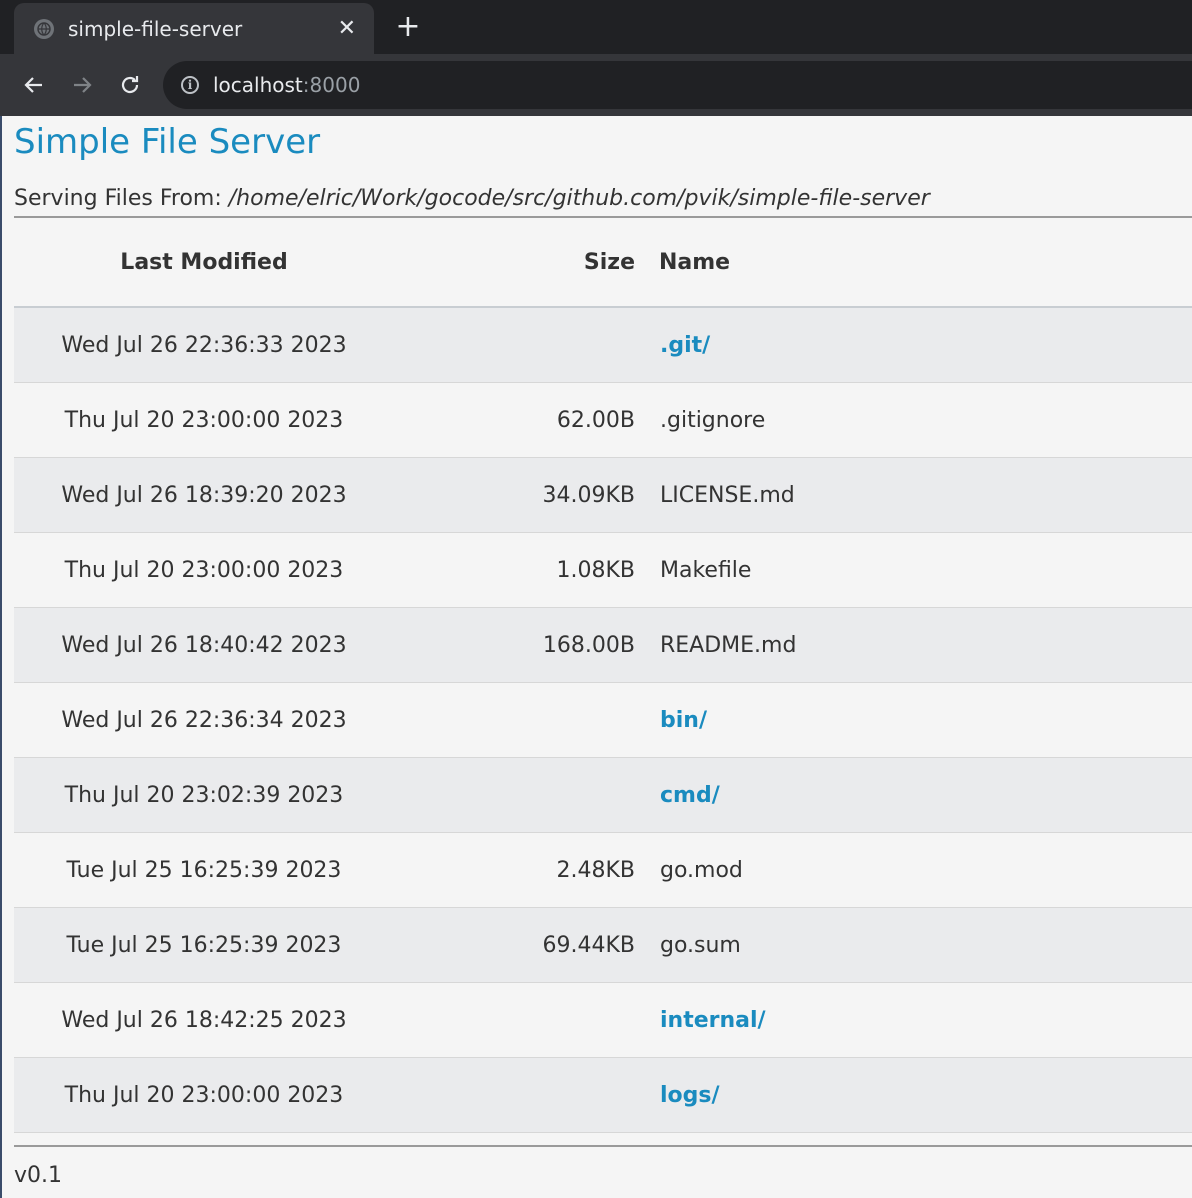 This screenshot has height=1198, width=1192. Describe the element at coordinates (925, 945) in the screenshot. I see `file-name: go.sum` at that location.